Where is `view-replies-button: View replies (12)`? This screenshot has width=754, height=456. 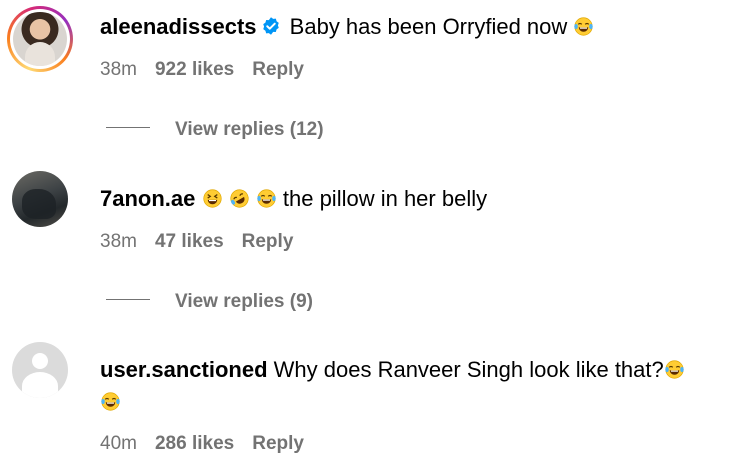
view-replies-button: View replies (12) is located at coordinates (215, 130).